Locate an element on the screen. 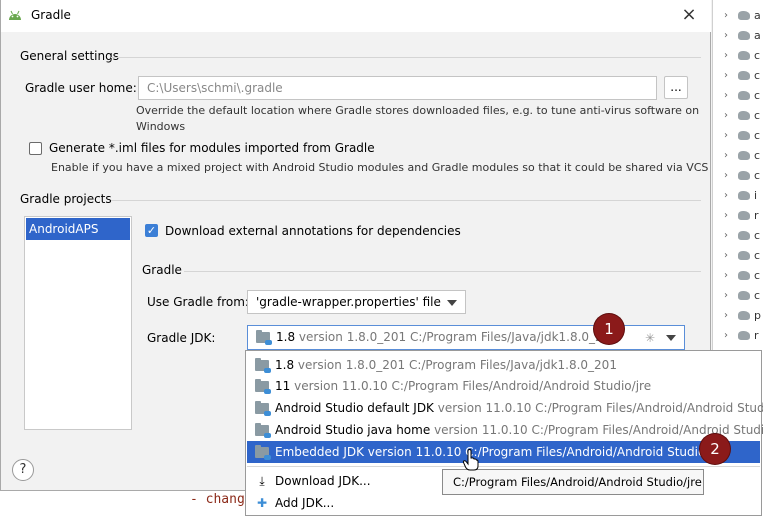 This screenshot has width=763, height=516. android-studio-icon is located at coordinates (15, 15).